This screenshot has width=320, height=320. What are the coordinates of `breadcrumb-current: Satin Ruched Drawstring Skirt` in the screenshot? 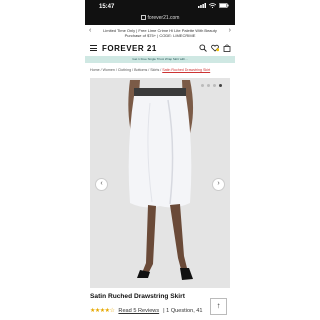 It's located at (186, 70).